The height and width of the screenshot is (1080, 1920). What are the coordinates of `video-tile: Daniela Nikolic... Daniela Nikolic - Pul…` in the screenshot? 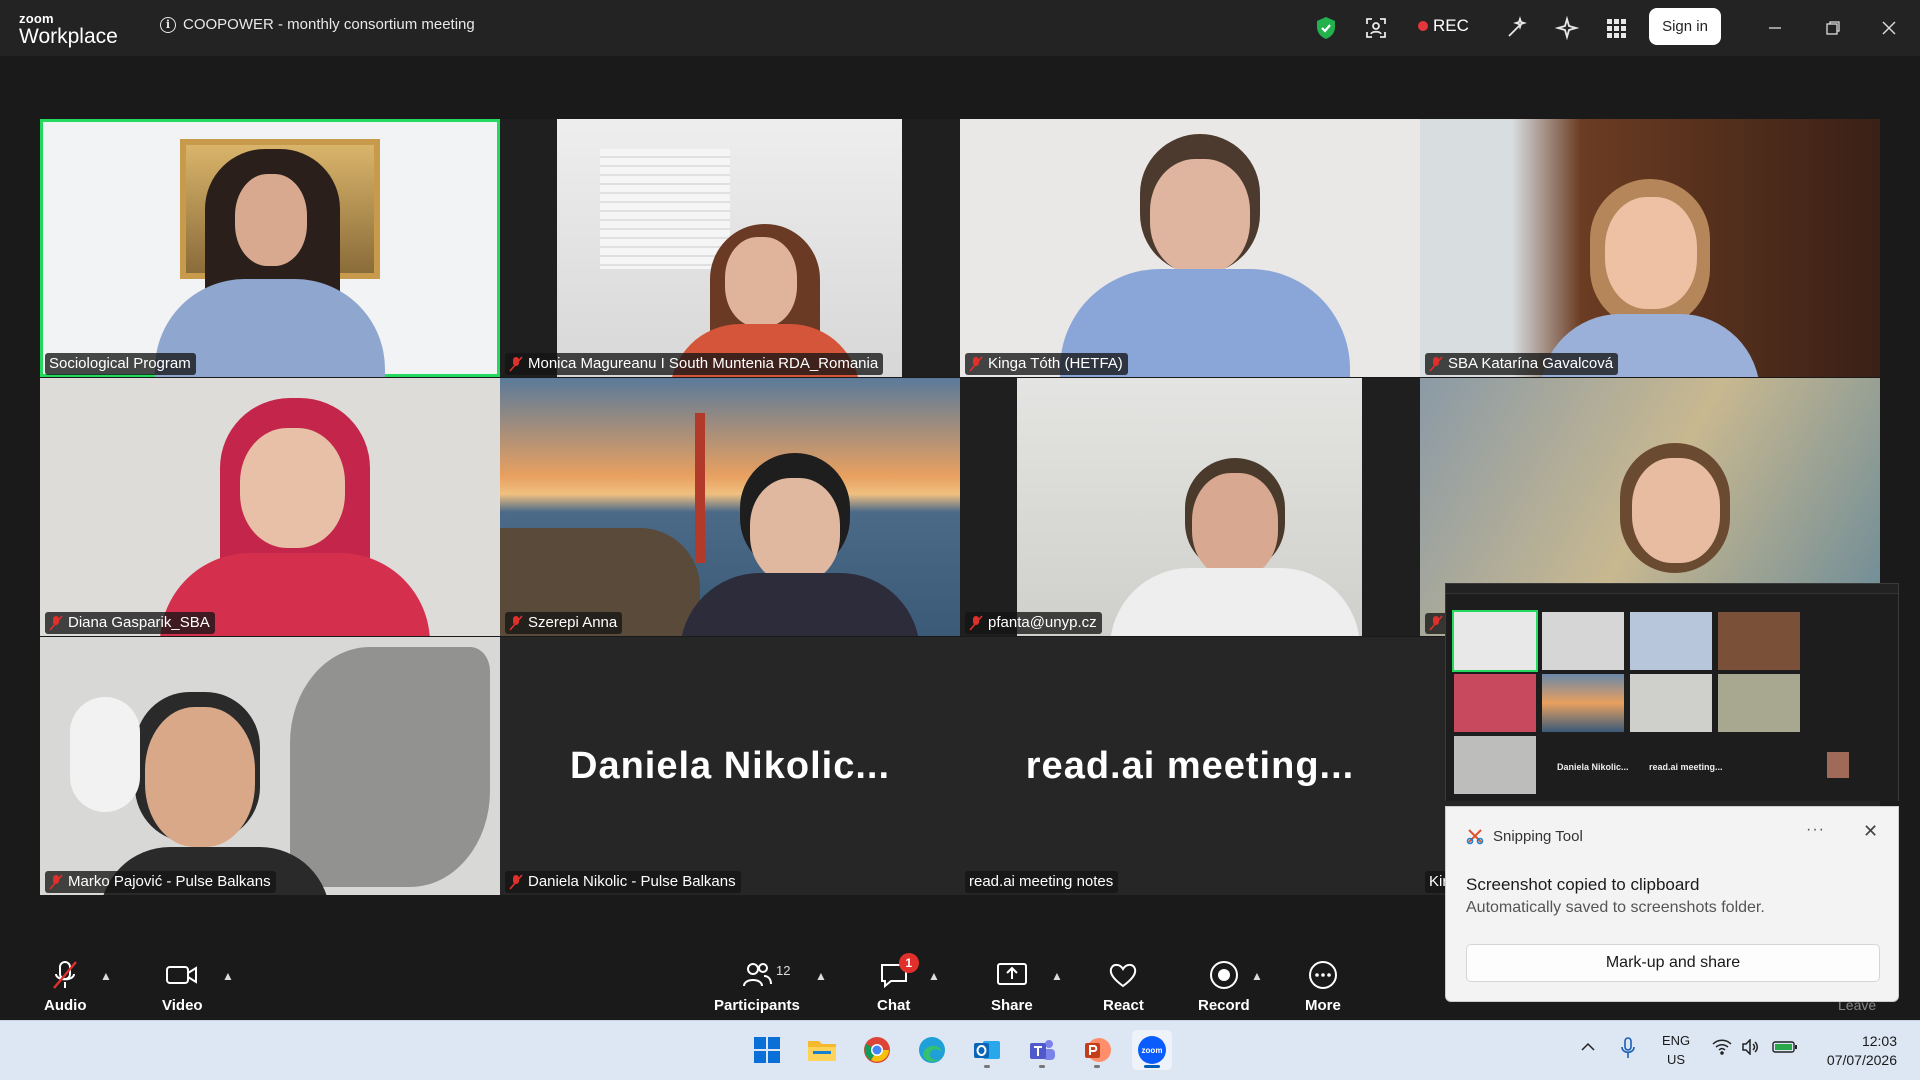 It's located at (730, 766).